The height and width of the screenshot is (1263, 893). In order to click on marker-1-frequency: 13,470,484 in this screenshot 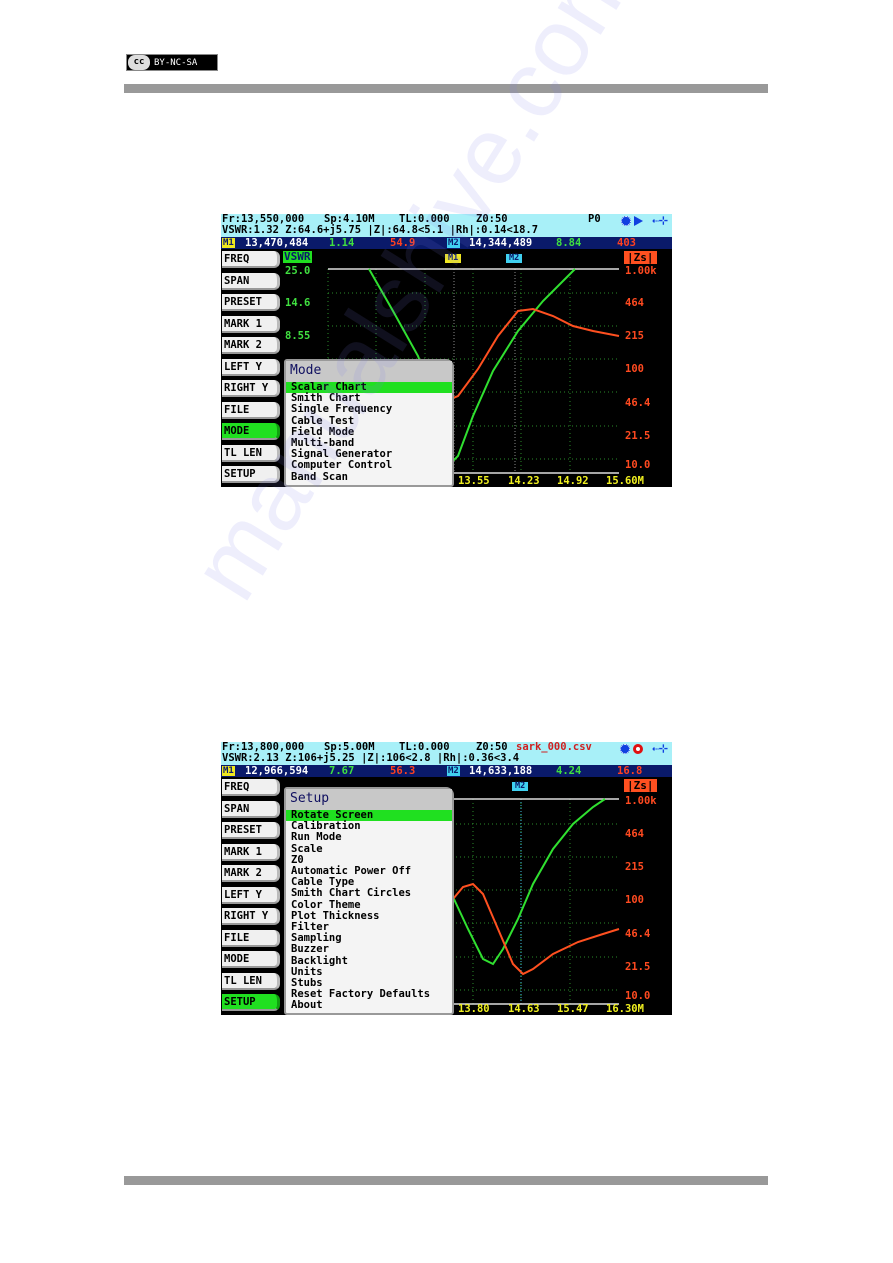, I will do `click(277, 243)`.